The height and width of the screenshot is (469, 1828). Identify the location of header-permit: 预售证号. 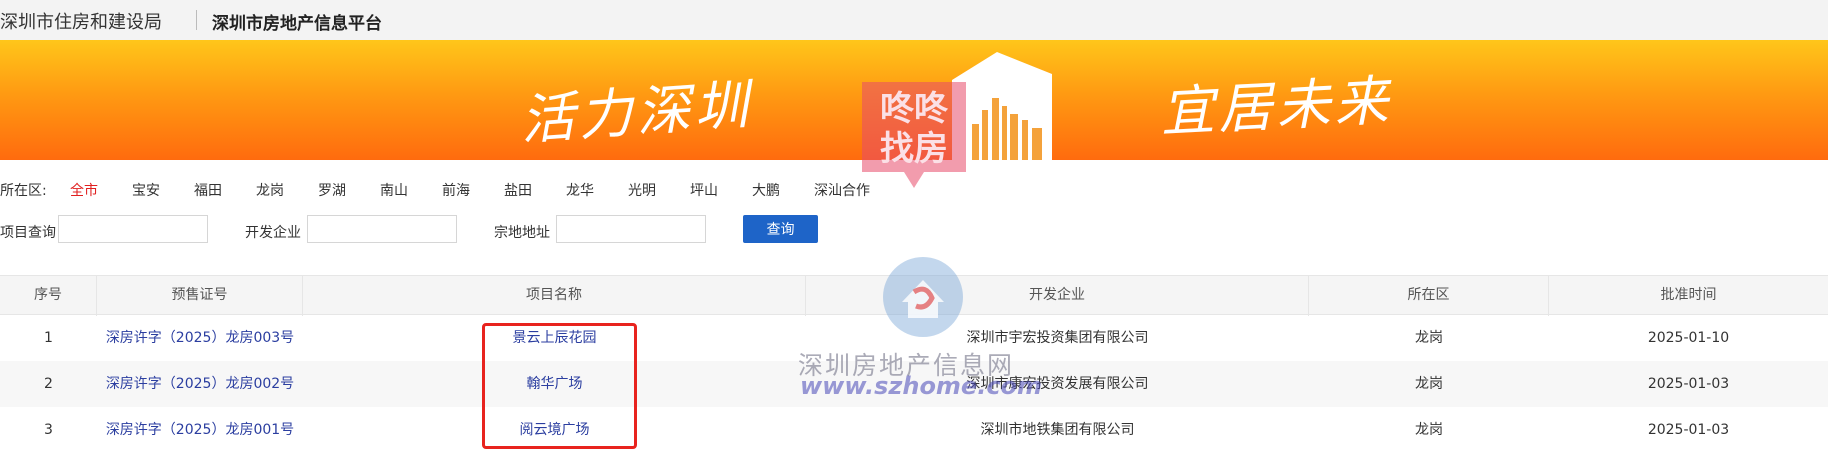
(200, 296).